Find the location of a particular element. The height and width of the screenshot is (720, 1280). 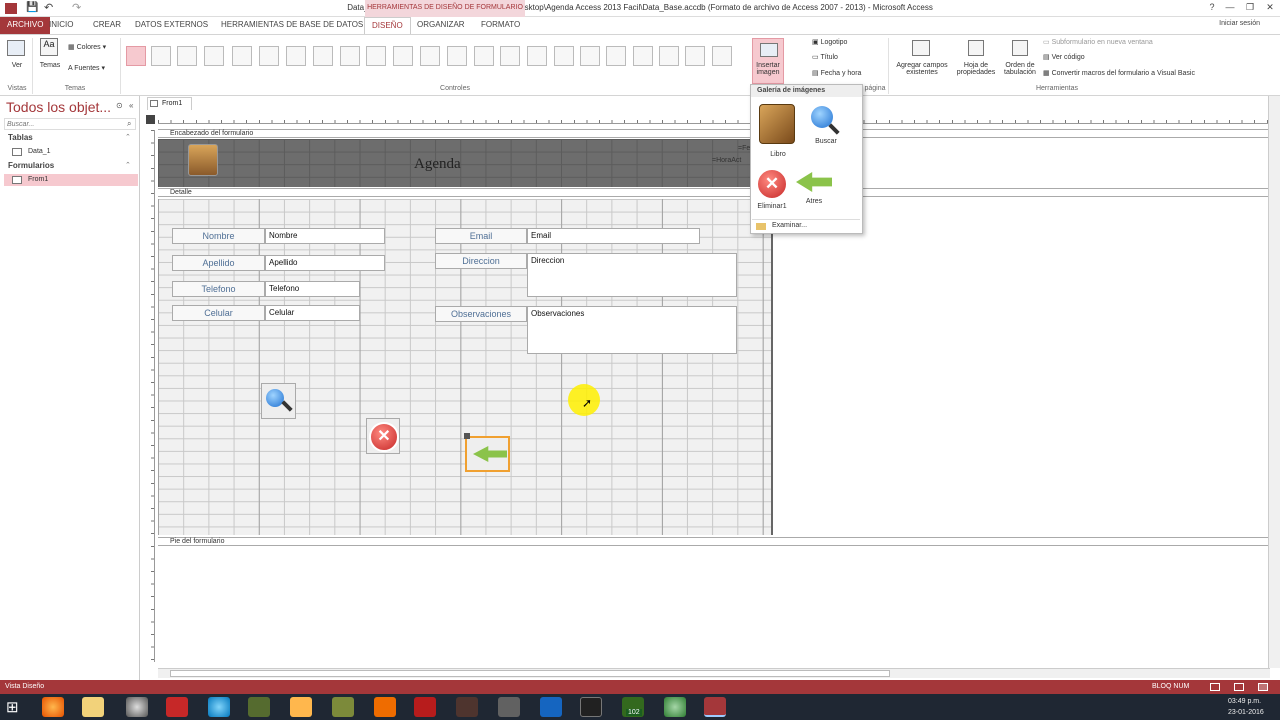

ie-icon is located at coordinates (219, 707).